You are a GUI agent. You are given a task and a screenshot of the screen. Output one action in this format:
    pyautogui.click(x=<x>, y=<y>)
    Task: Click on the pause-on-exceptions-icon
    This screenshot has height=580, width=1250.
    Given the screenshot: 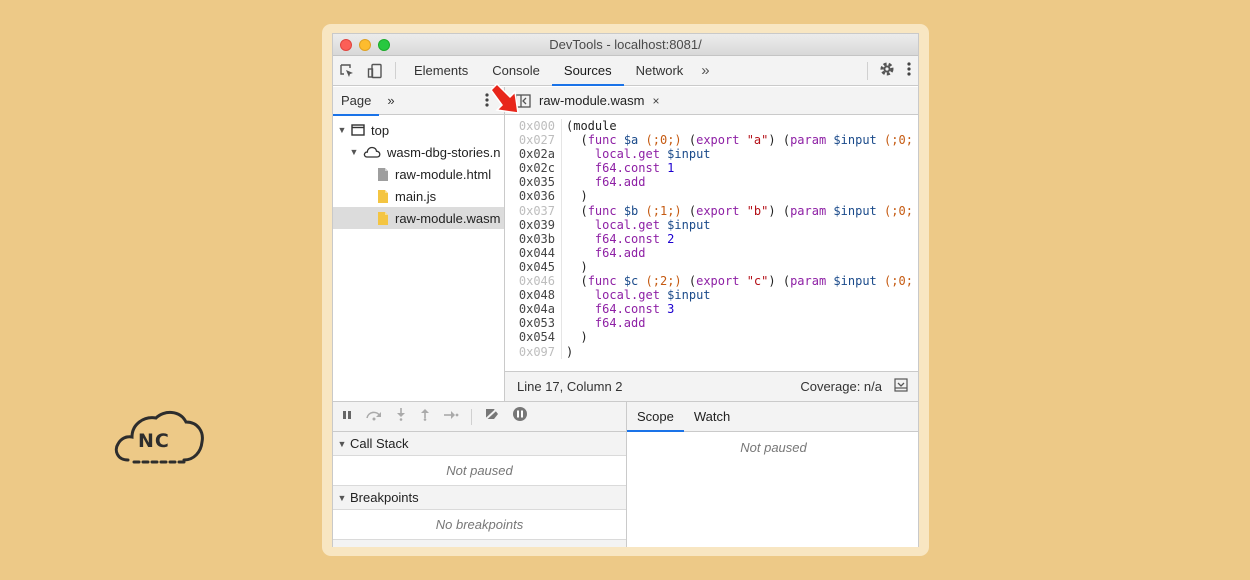 What is the action you would take?
    pyautogui.click(x=520, y=416)
    